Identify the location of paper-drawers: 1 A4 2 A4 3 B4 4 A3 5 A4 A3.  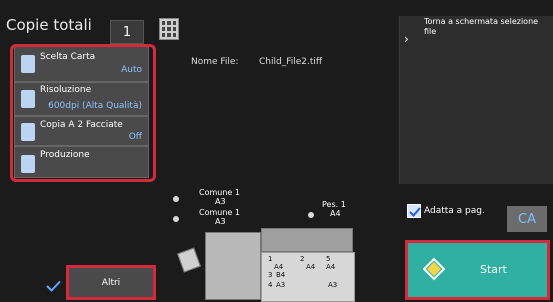
(308, 277).